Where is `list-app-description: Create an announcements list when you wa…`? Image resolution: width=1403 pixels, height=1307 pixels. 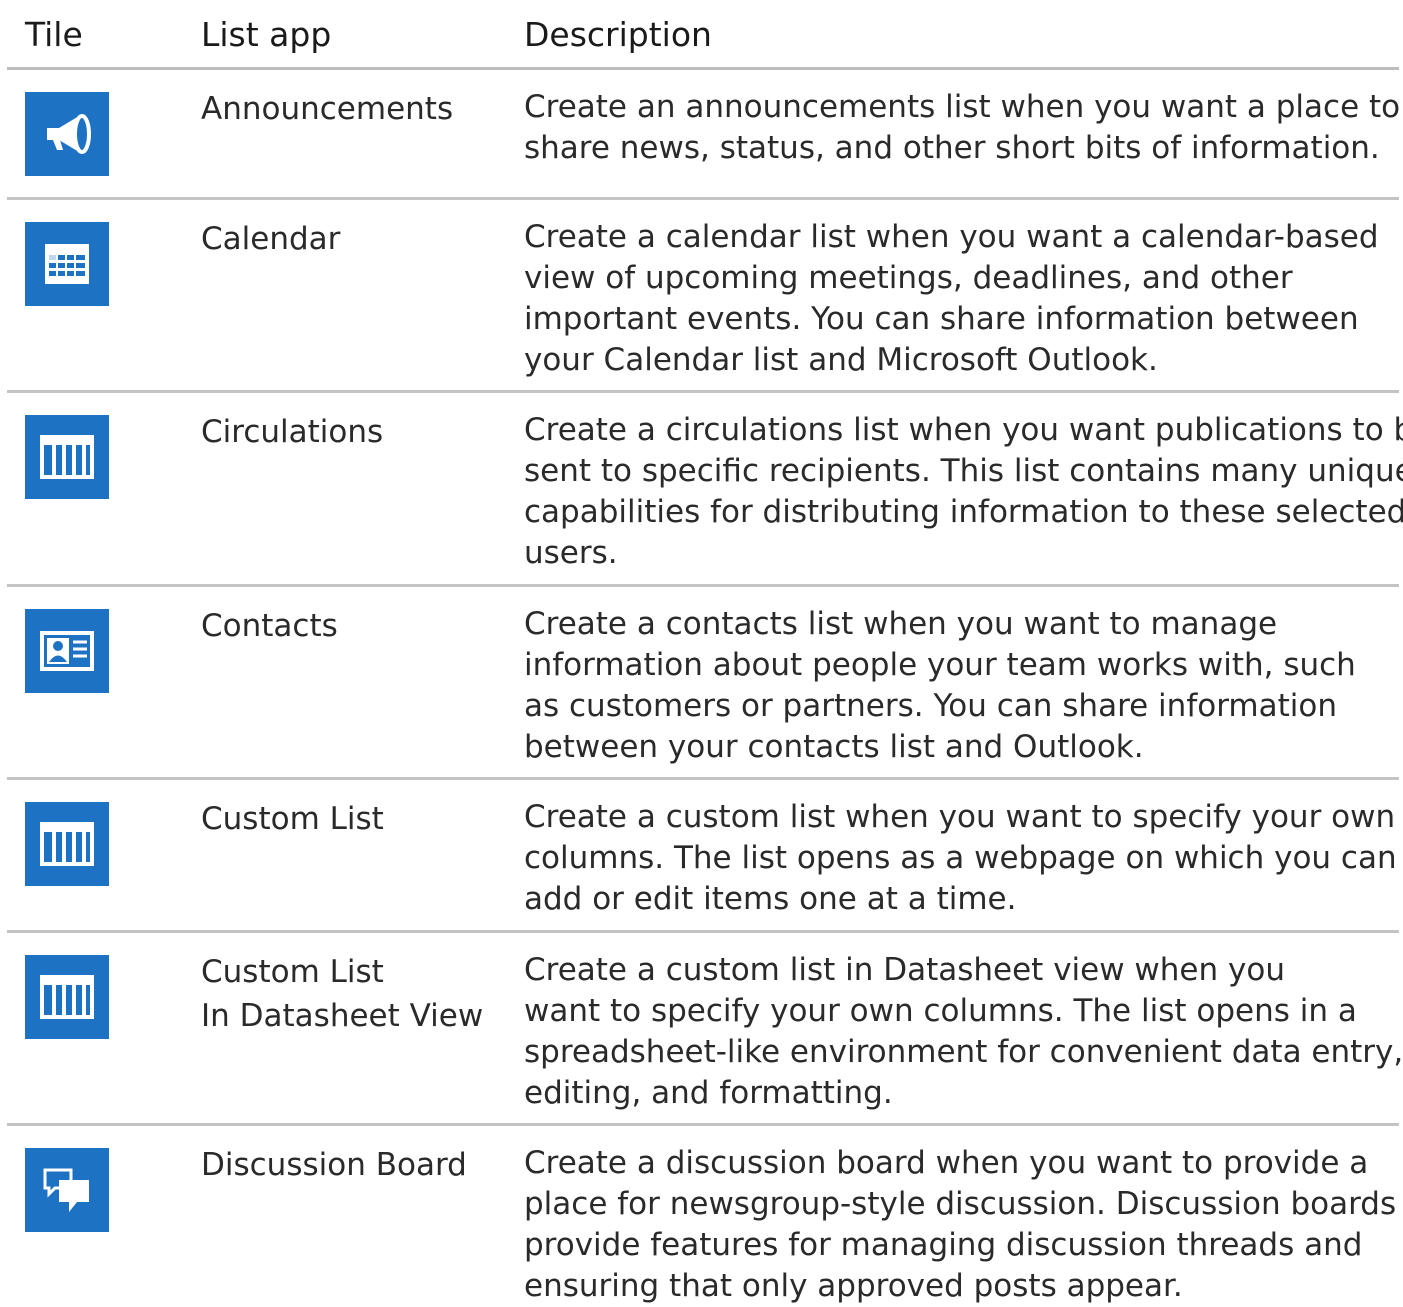 list-app-description: Create an announcements list when you wa… is located at coordinates (962, 127).